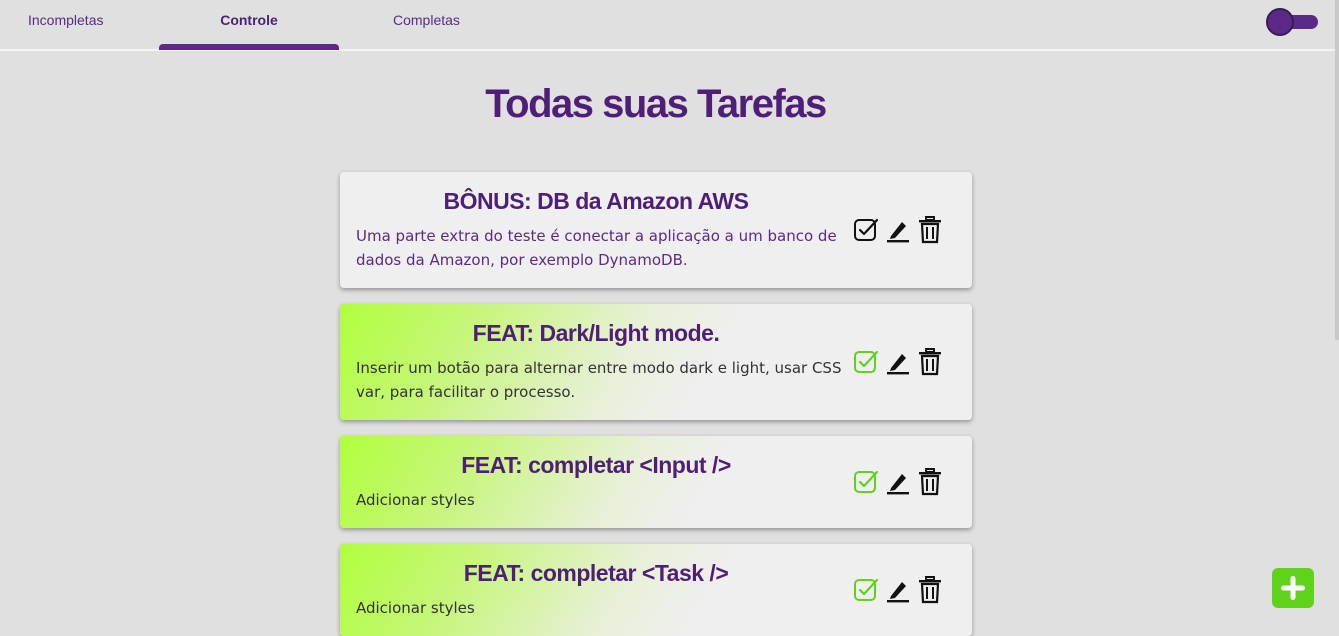 Image resolution: width=1339 pixels, height=636 pixels. What do you see at coordinates (249, 22) in the screenshot?
I see `tab-controle: Controle` at bounding box center [249, 22].